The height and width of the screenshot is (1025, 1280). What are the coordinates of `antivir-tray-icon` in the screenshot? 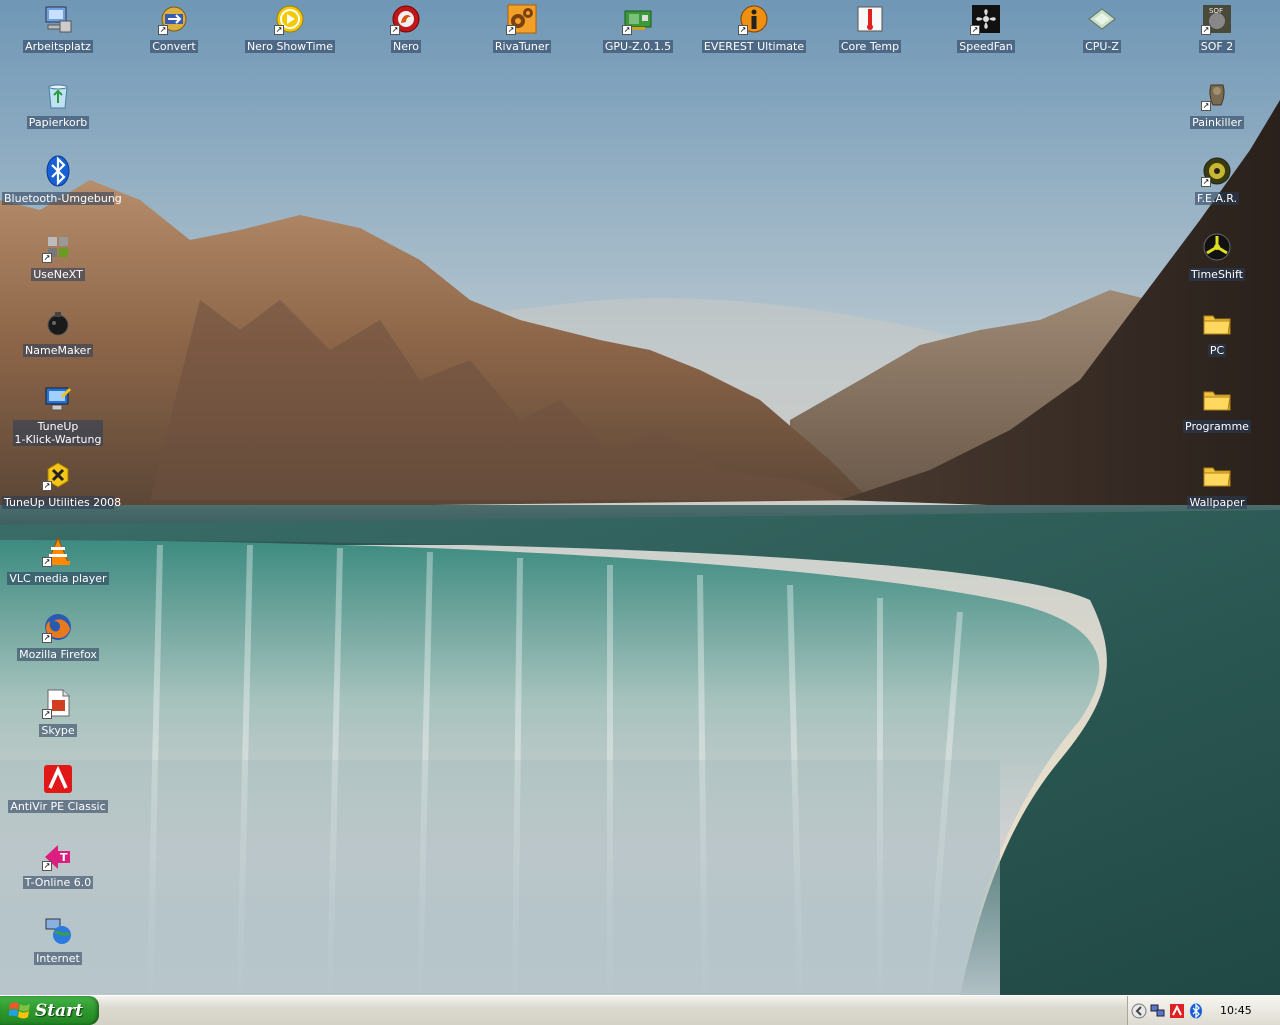 It's located at (1177, 1011).